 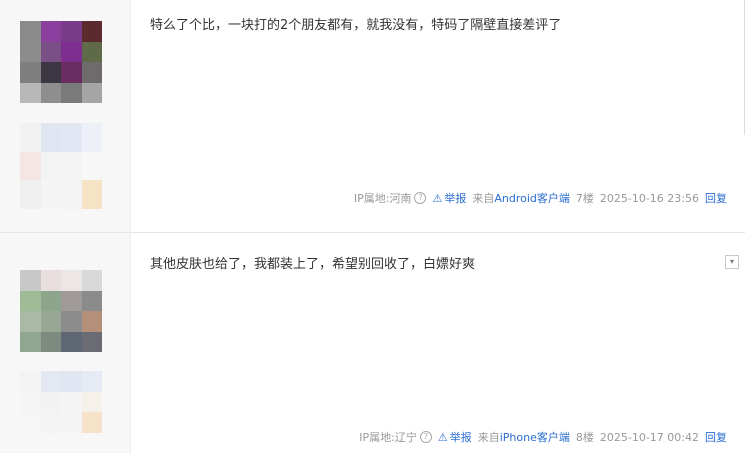 I want to click on post-content: 特么了个比，一块打的2个朋友都有，就我没有，特码了隔壁直接差评了, so click(x=356, y=25).